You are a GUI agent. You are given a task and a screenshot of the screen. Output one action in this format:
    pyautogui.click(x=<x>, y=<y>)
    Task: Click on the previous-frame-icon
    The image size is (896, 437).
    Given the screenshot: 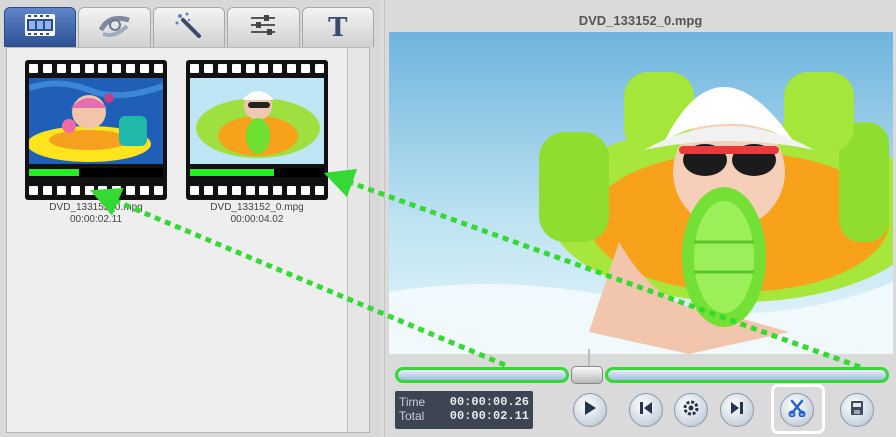 What is the action you would take?
    pyautogui.click(x=646, y=410)
    